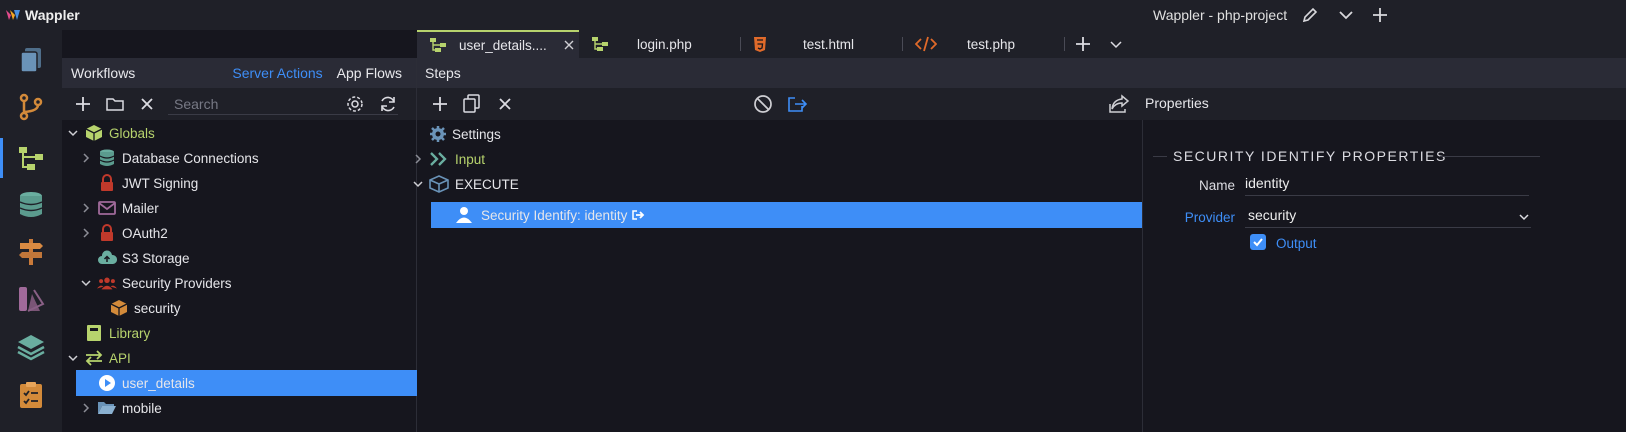  I want to click on tab-app-flows: App Flows, so click(369, 73).